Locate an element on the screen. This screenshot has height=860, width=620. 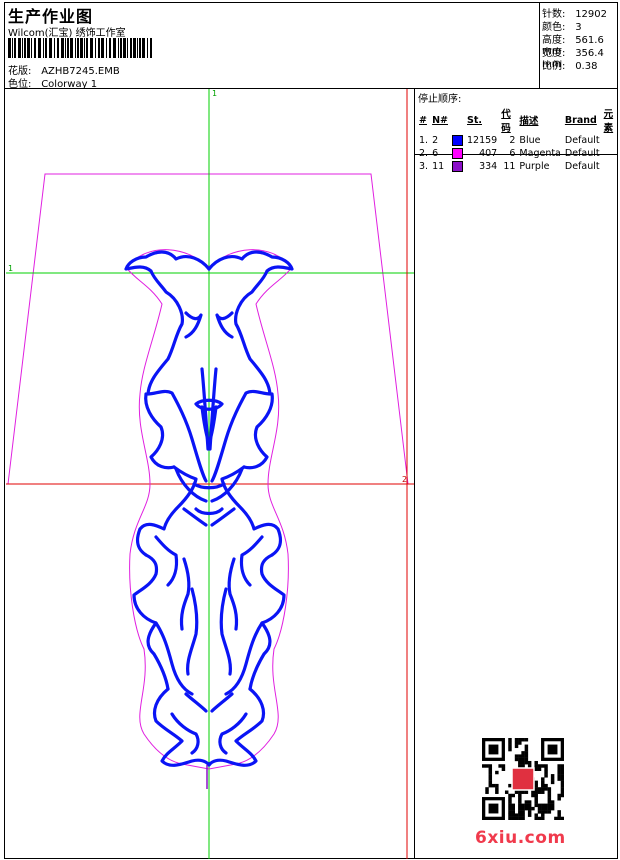
colorway-line: 色位: Colorway 1 is located at coordinates (52, 82).